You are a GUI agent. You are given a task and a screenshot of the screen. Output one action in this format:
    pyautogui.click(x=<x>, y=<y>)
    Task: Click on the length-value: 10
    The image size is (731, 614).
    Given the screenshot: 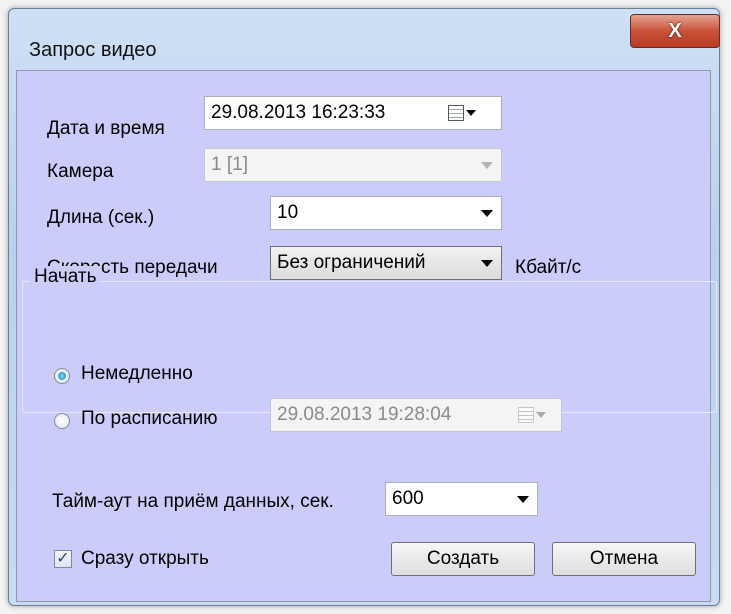 What is the action you would take?
    pyautogui.click(x=288, y=212)
    